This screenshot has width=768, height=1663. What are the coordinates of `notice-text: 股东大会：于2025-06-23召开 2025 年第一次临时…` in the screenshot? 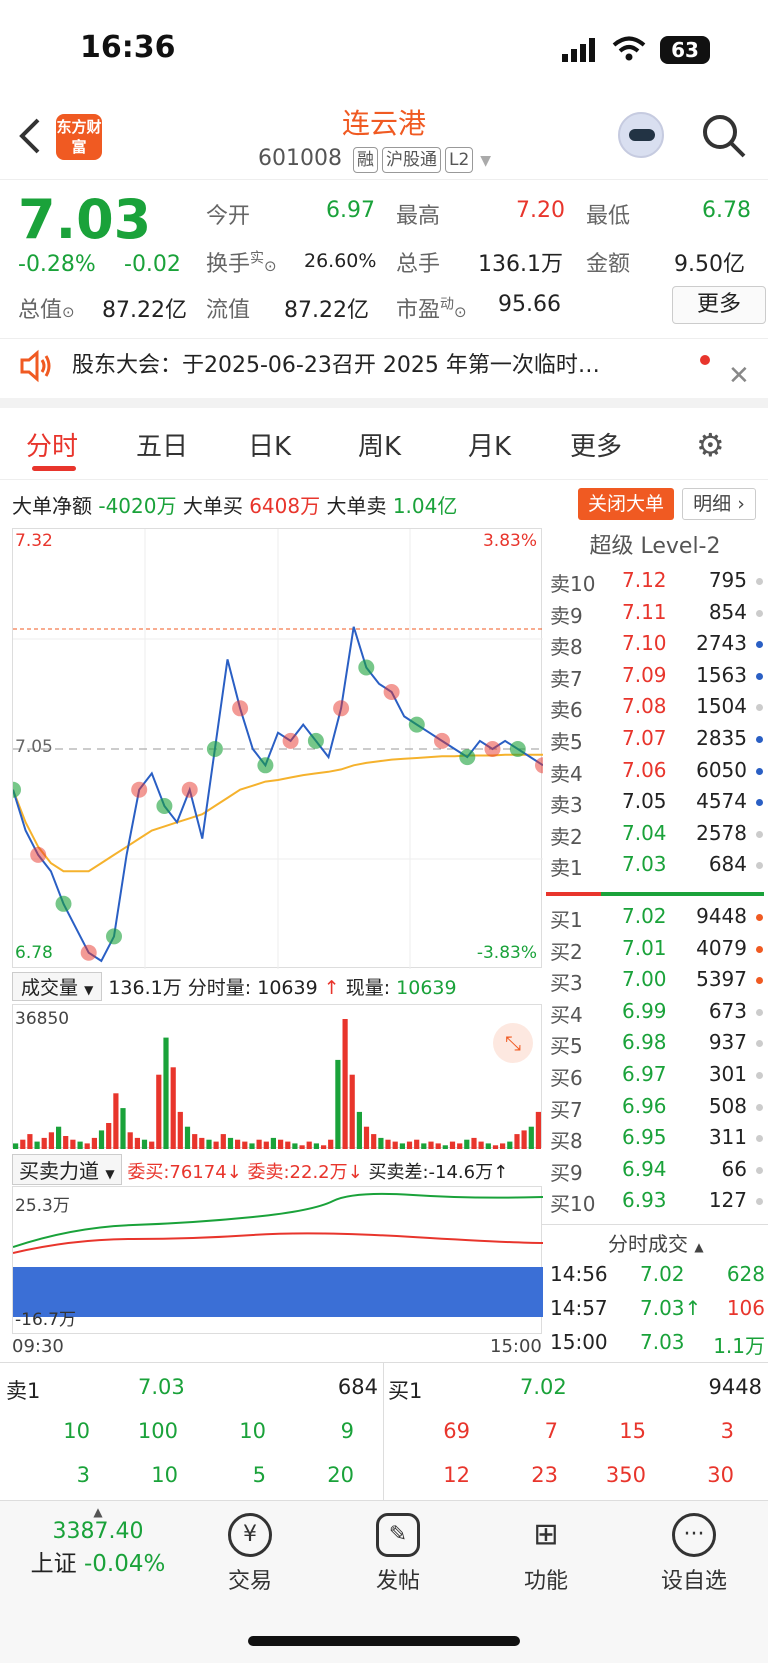 It's located at (336, 365).